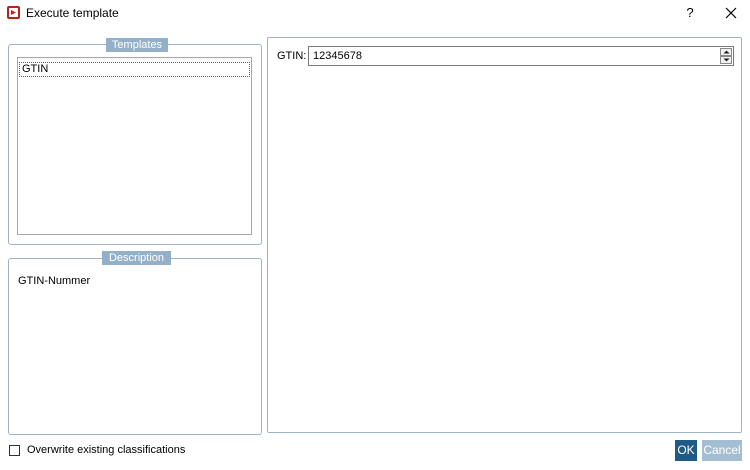 The height and width of the screenshot is (470, 750). I want to click on templates-caption: Templates, so click(137, 45).